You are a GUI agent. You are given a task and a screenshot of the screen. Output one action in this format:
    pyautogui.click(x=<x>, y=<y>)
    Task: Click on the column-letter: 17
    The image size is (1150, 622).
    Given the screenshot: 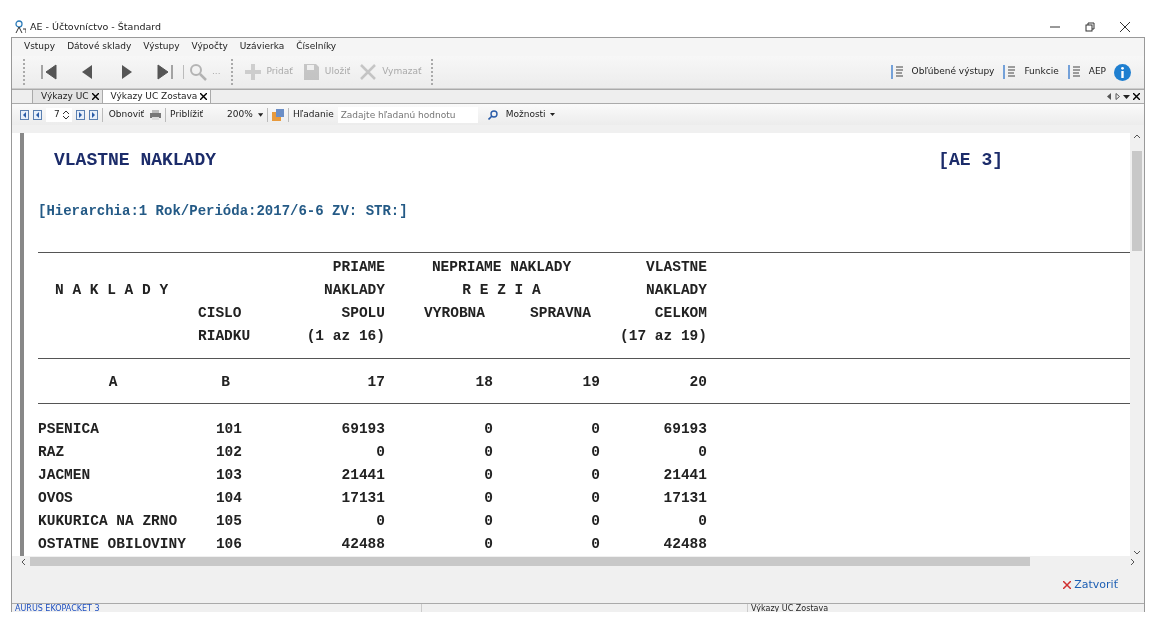 What is the action you would take?
    pyautogui.click(x=376, y=382)
    